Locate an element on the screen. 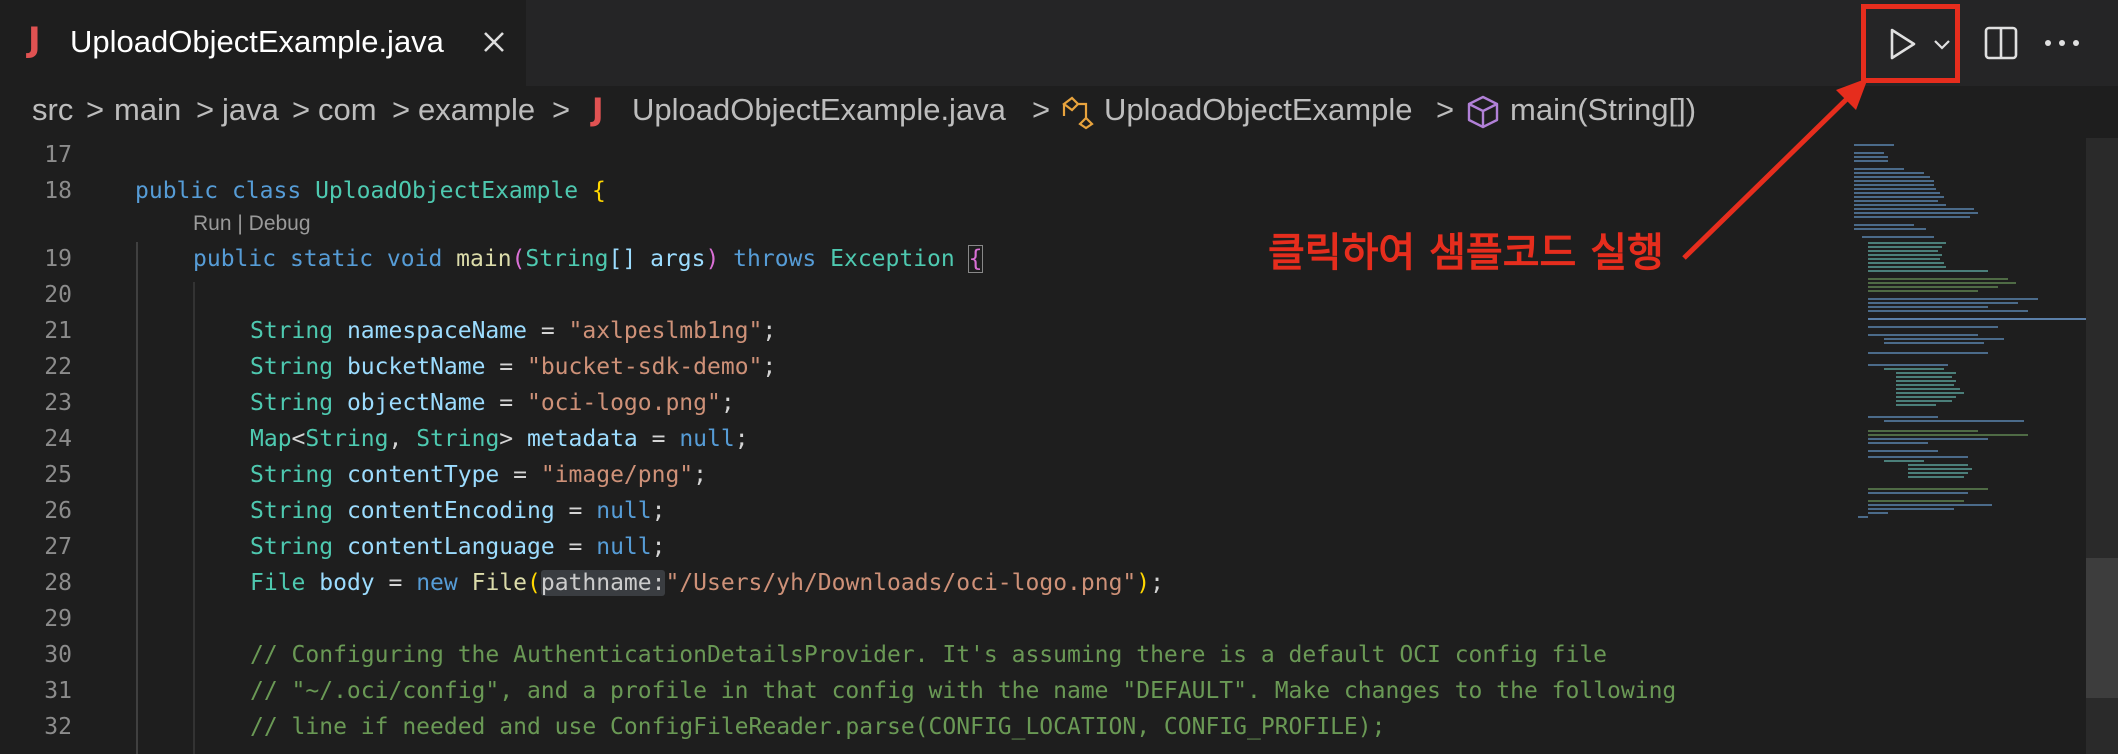  line-number: 25 is located at coordinates (58, 475).